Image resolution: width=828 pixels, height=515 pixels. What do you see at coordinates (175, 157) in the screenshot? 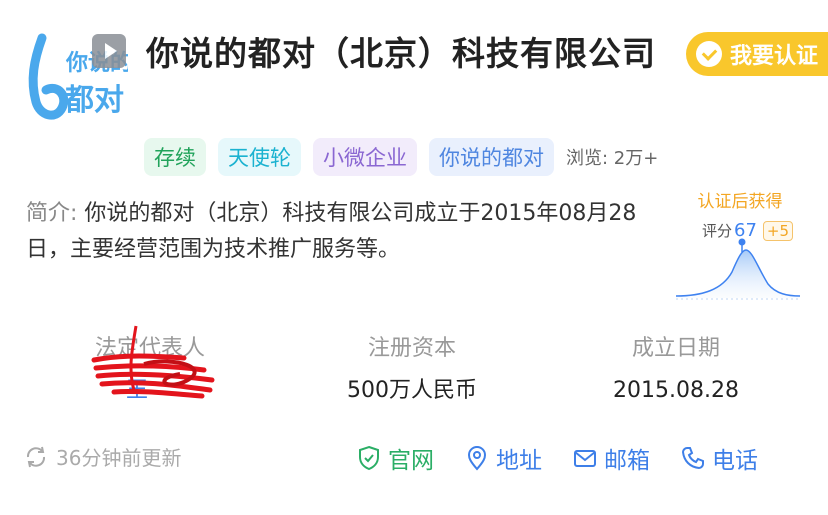
I see `tag-status: 存续` at bounding box center [175, 157].